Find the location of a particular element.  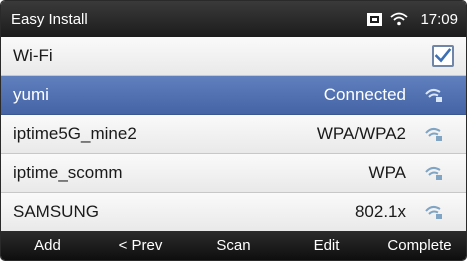

network-name: iptime5G_mine2 is located at coordinates (75, 133).